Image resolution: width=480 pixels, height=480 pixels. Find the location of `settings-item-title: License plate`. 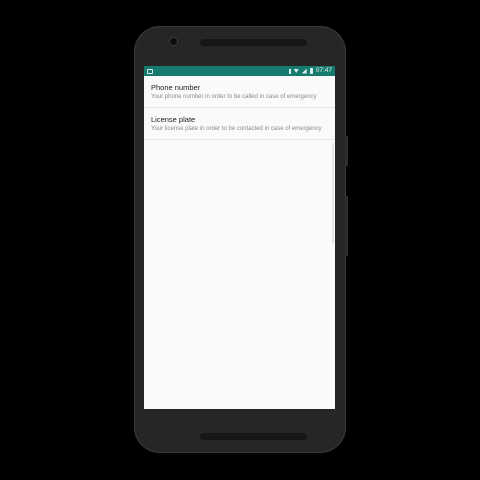

settings-item-title: License plate is located at coordinates (173, 119).